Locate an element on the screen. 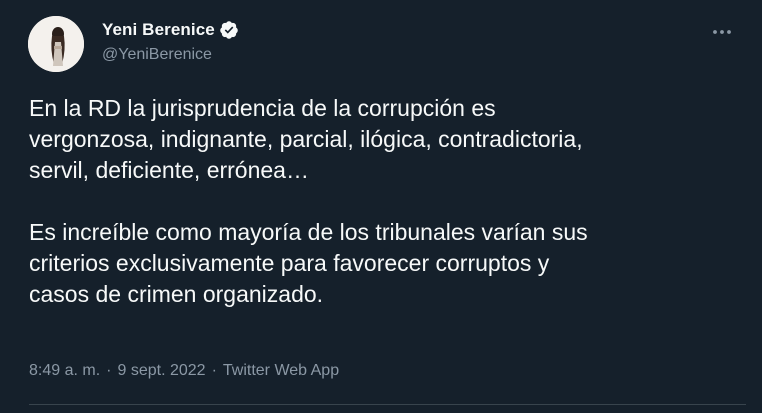 The image size is (762, 413). more-options-icon is located at coordinates (722, 32).